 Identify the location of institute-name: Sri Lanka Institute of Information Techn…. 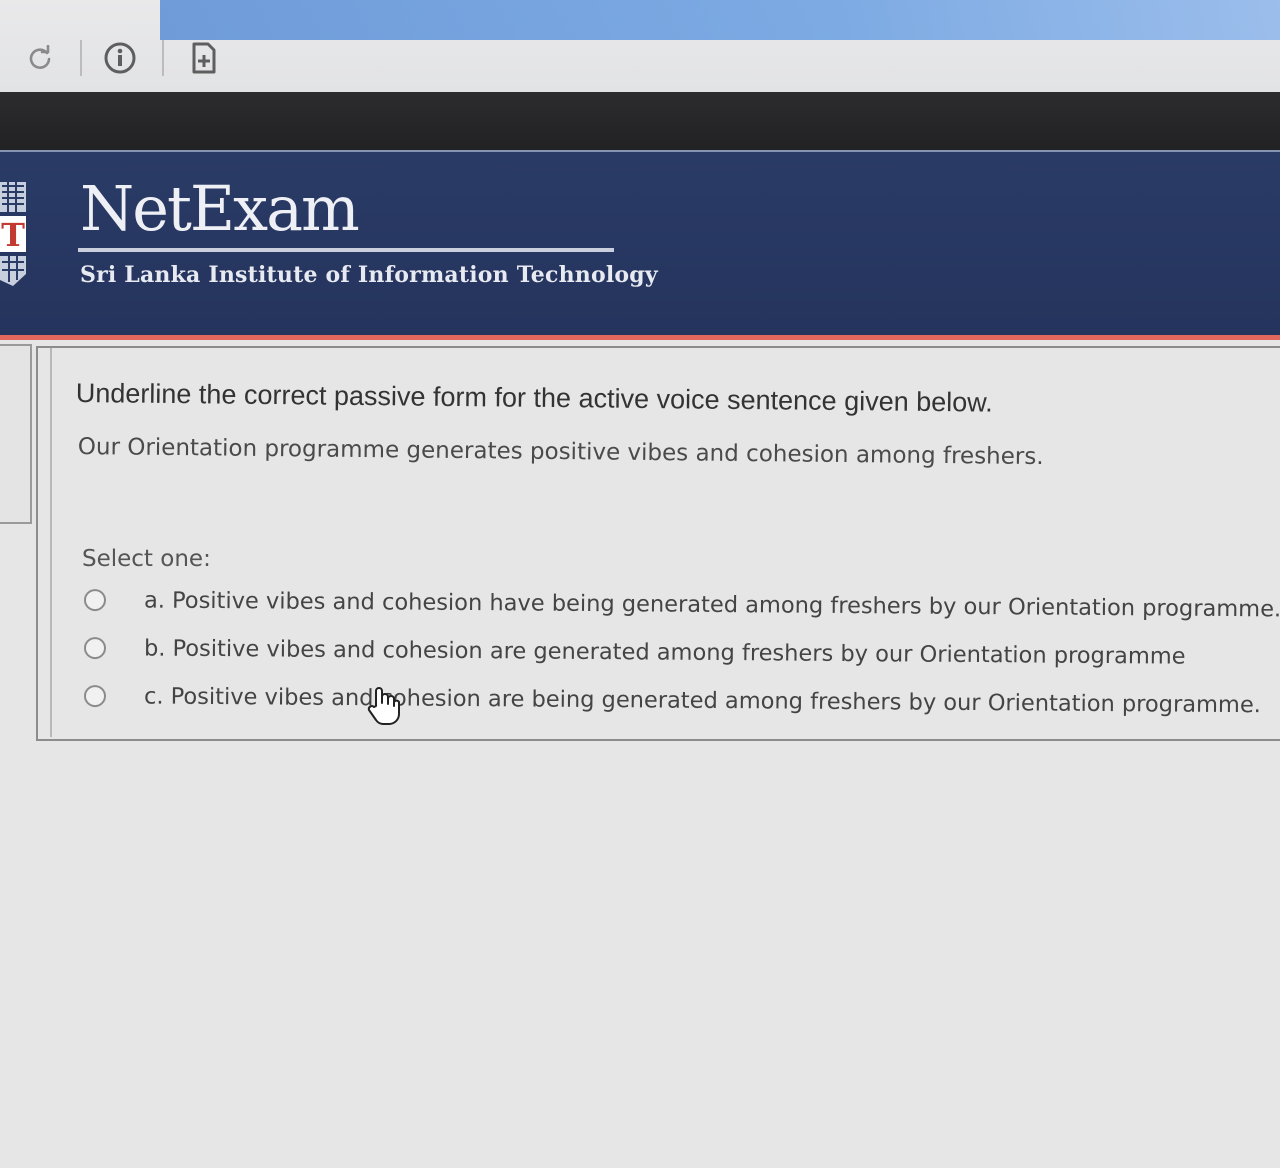
(369, 275).